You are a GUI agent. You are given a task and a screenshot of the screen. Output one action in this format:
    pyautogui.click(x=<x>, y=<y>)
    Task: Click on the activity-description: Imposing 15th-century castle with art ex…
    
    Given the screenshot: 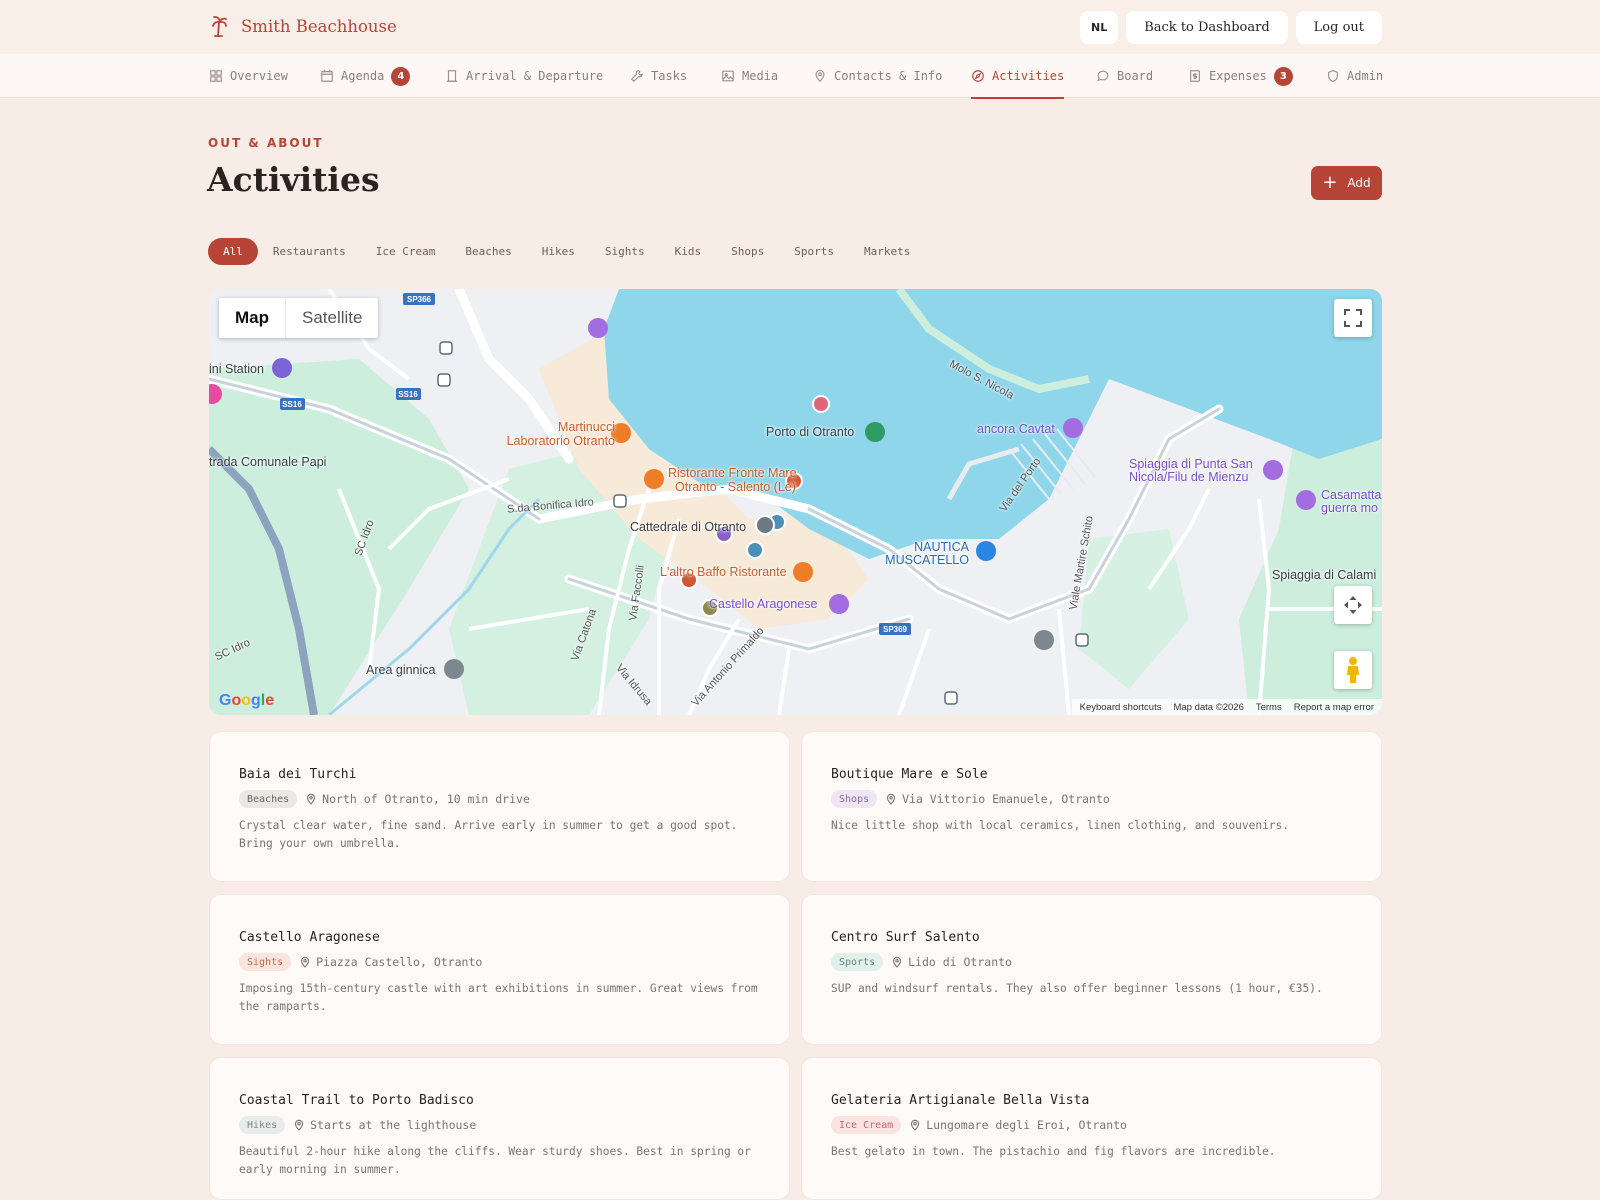 What is the action you would take?
    pyautogui.click(x=498, y=997)
    